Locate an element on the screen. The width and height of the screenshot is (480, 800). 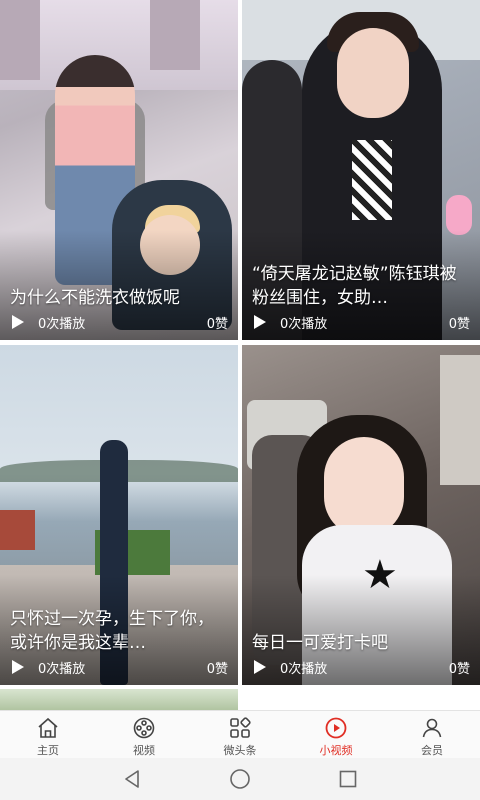
tab-video: 视频 is located at coordinates (144, 734).